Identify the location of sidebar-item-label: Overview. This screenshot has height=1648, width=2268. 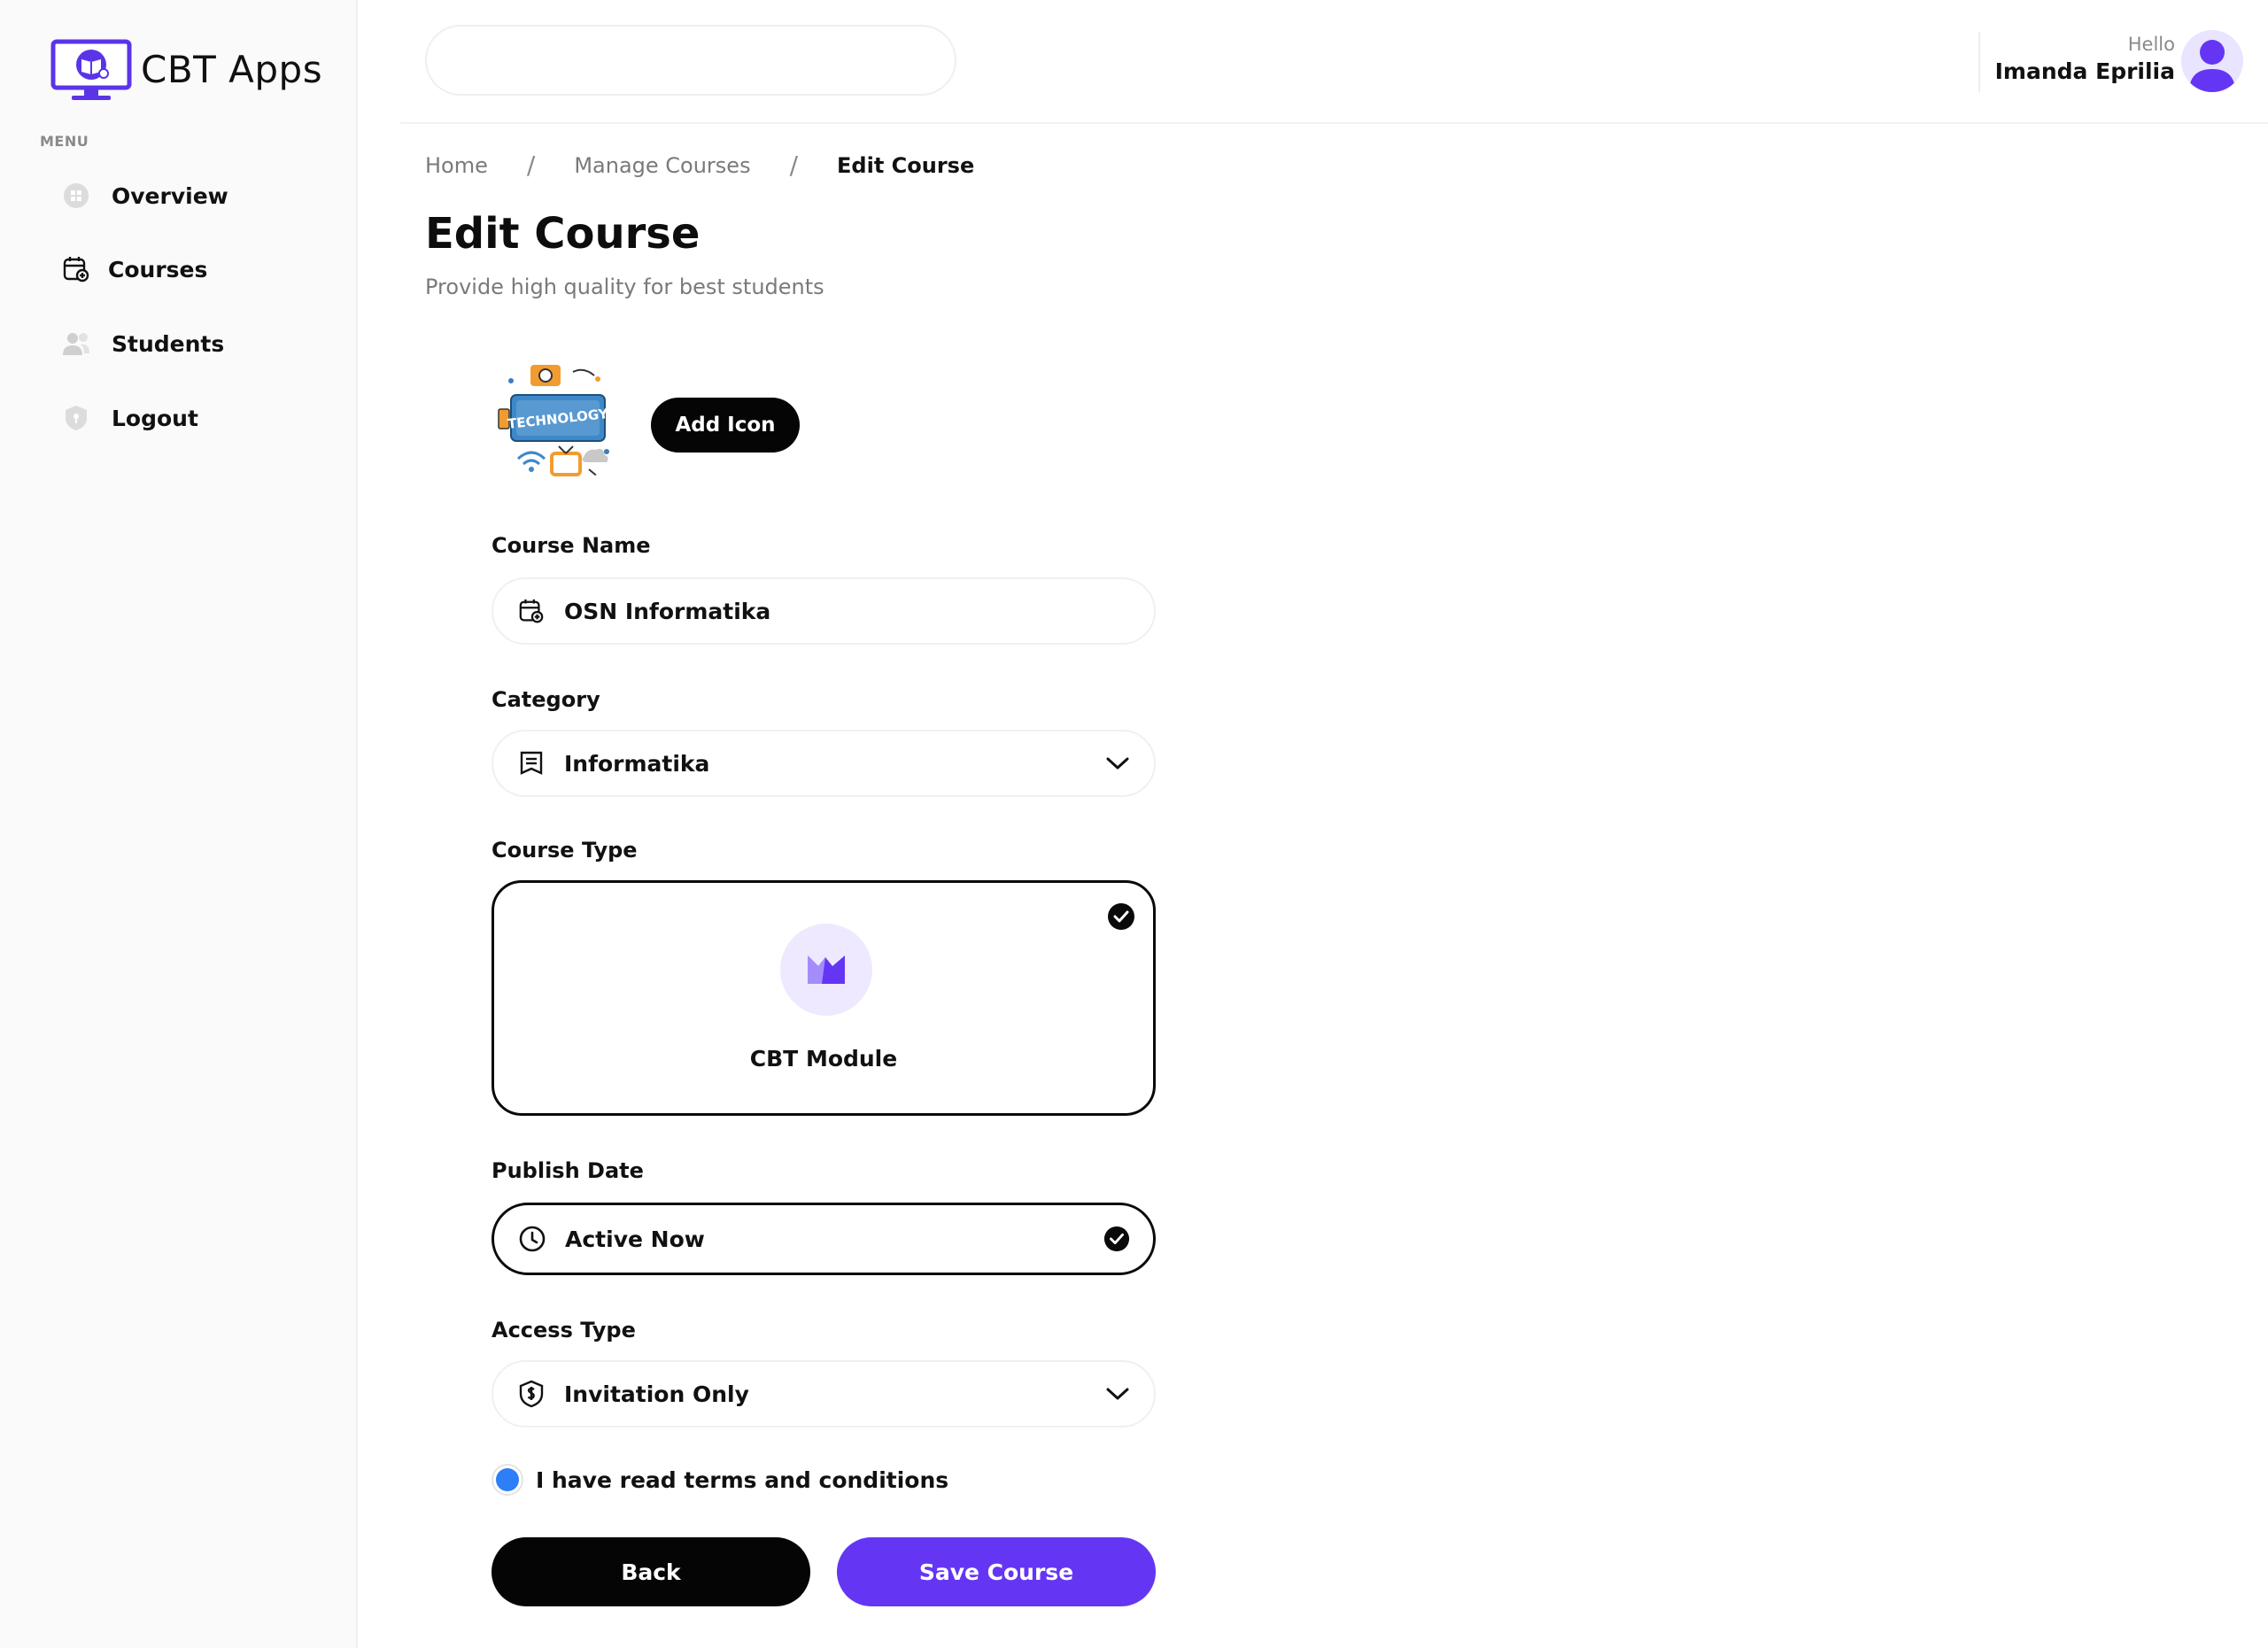
(170, 196).